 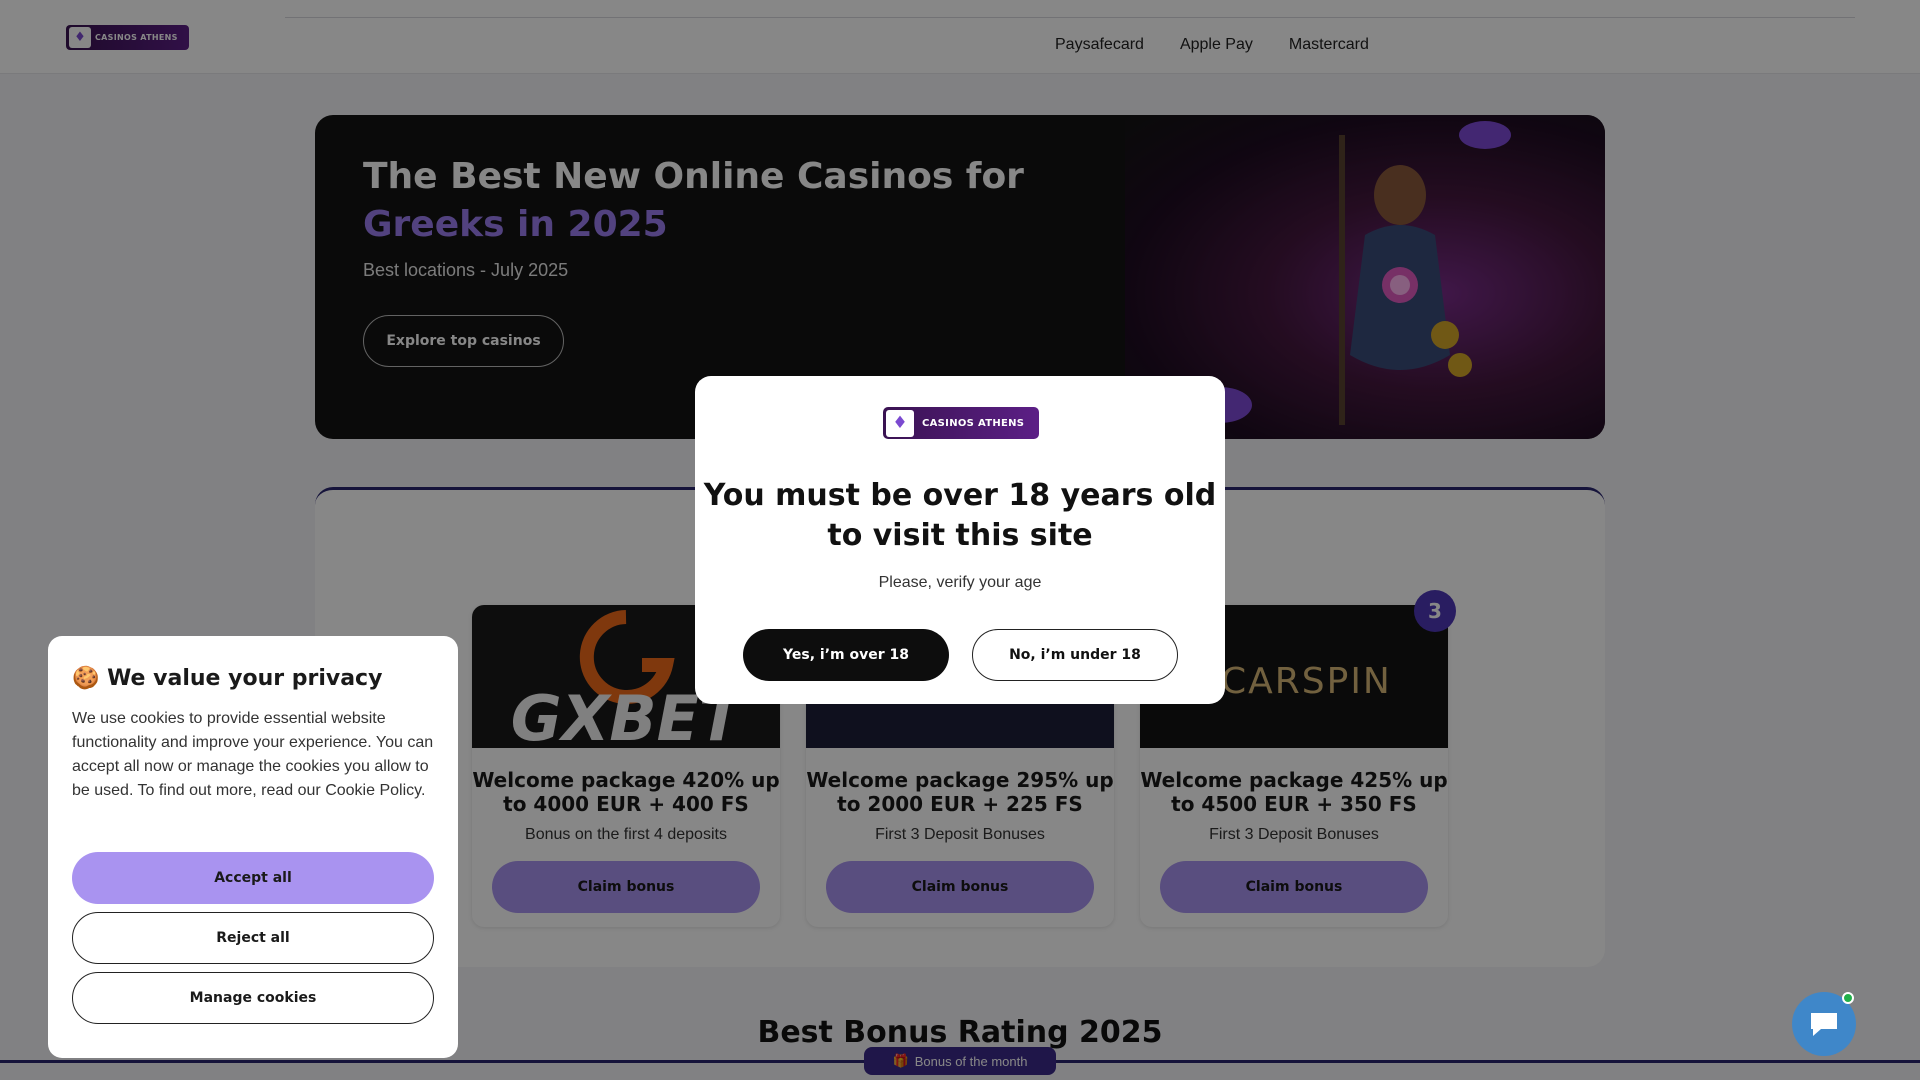 What do you see at coordinates (960, 582) in the screenshot?
I see `age-modal-subtitle: Please, verify your age` at bounding box center [960, 582].